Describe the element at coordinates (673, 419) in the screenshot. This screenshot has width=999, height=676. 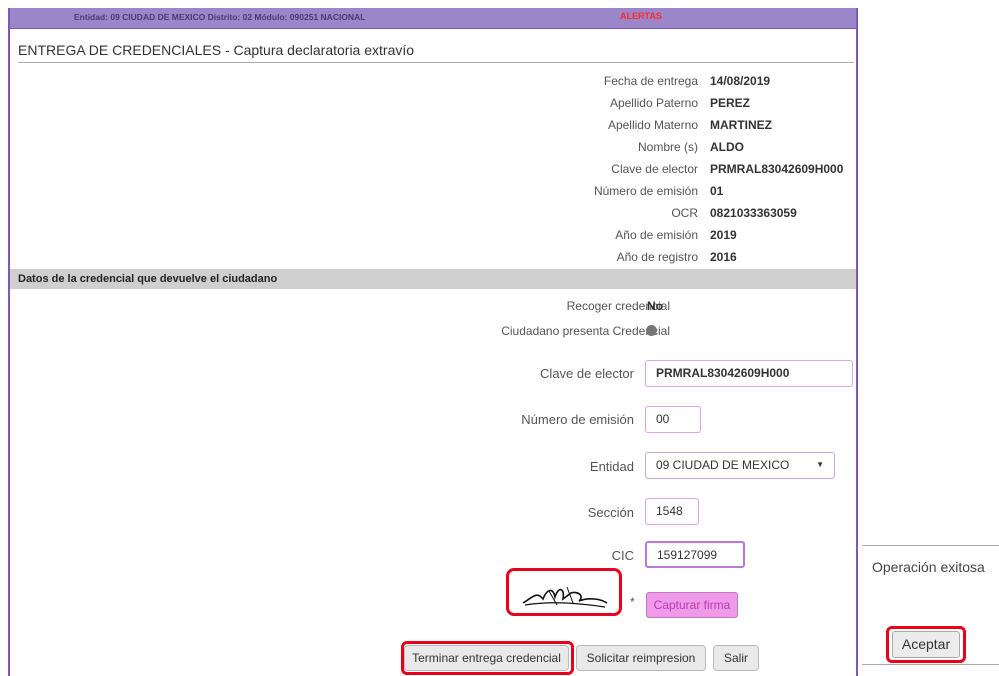
I see `numero-emision-input: 00` at that location.